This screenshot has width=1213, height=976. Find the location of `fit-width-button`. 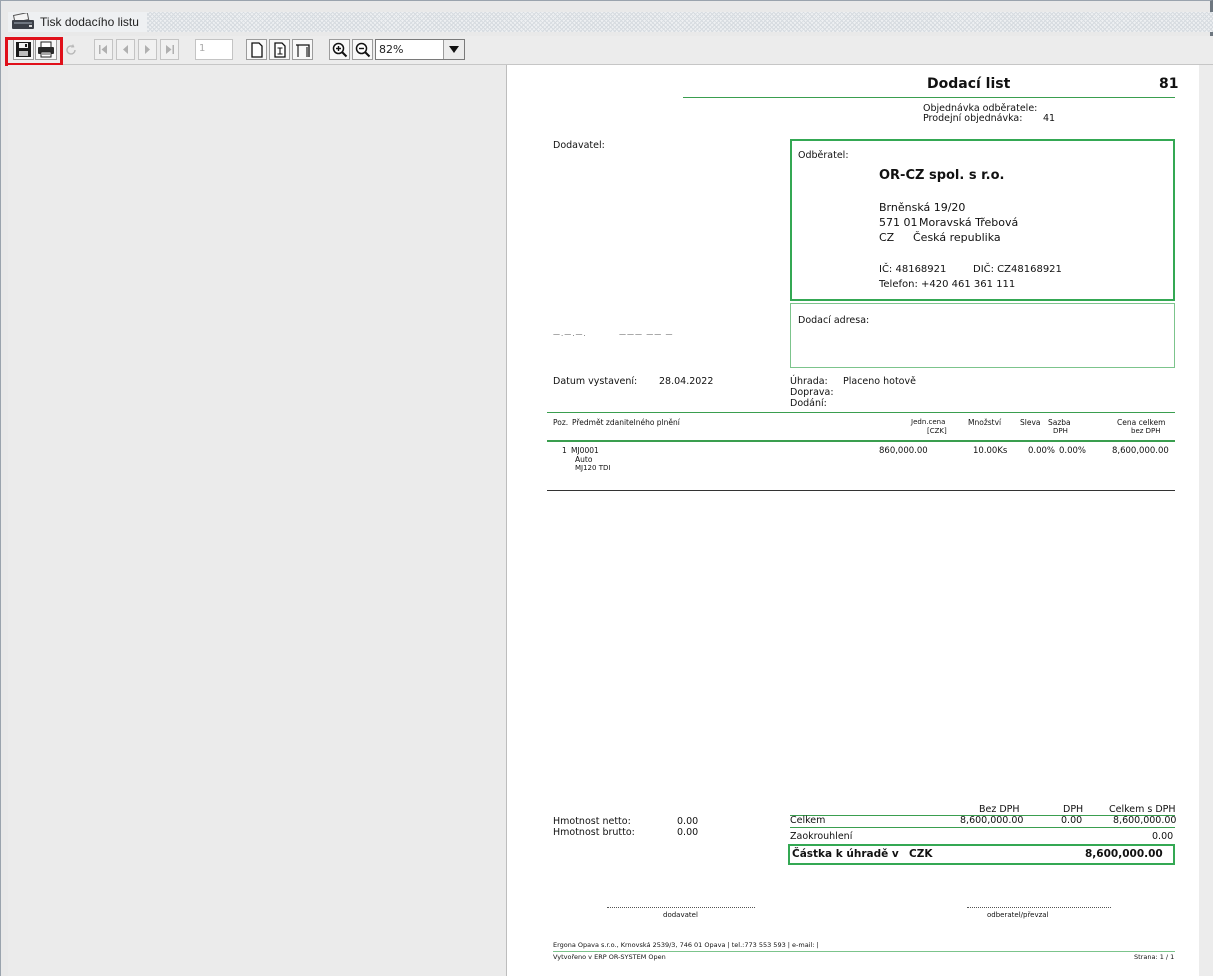

fit-width-button is located at coordinates (302, 49).